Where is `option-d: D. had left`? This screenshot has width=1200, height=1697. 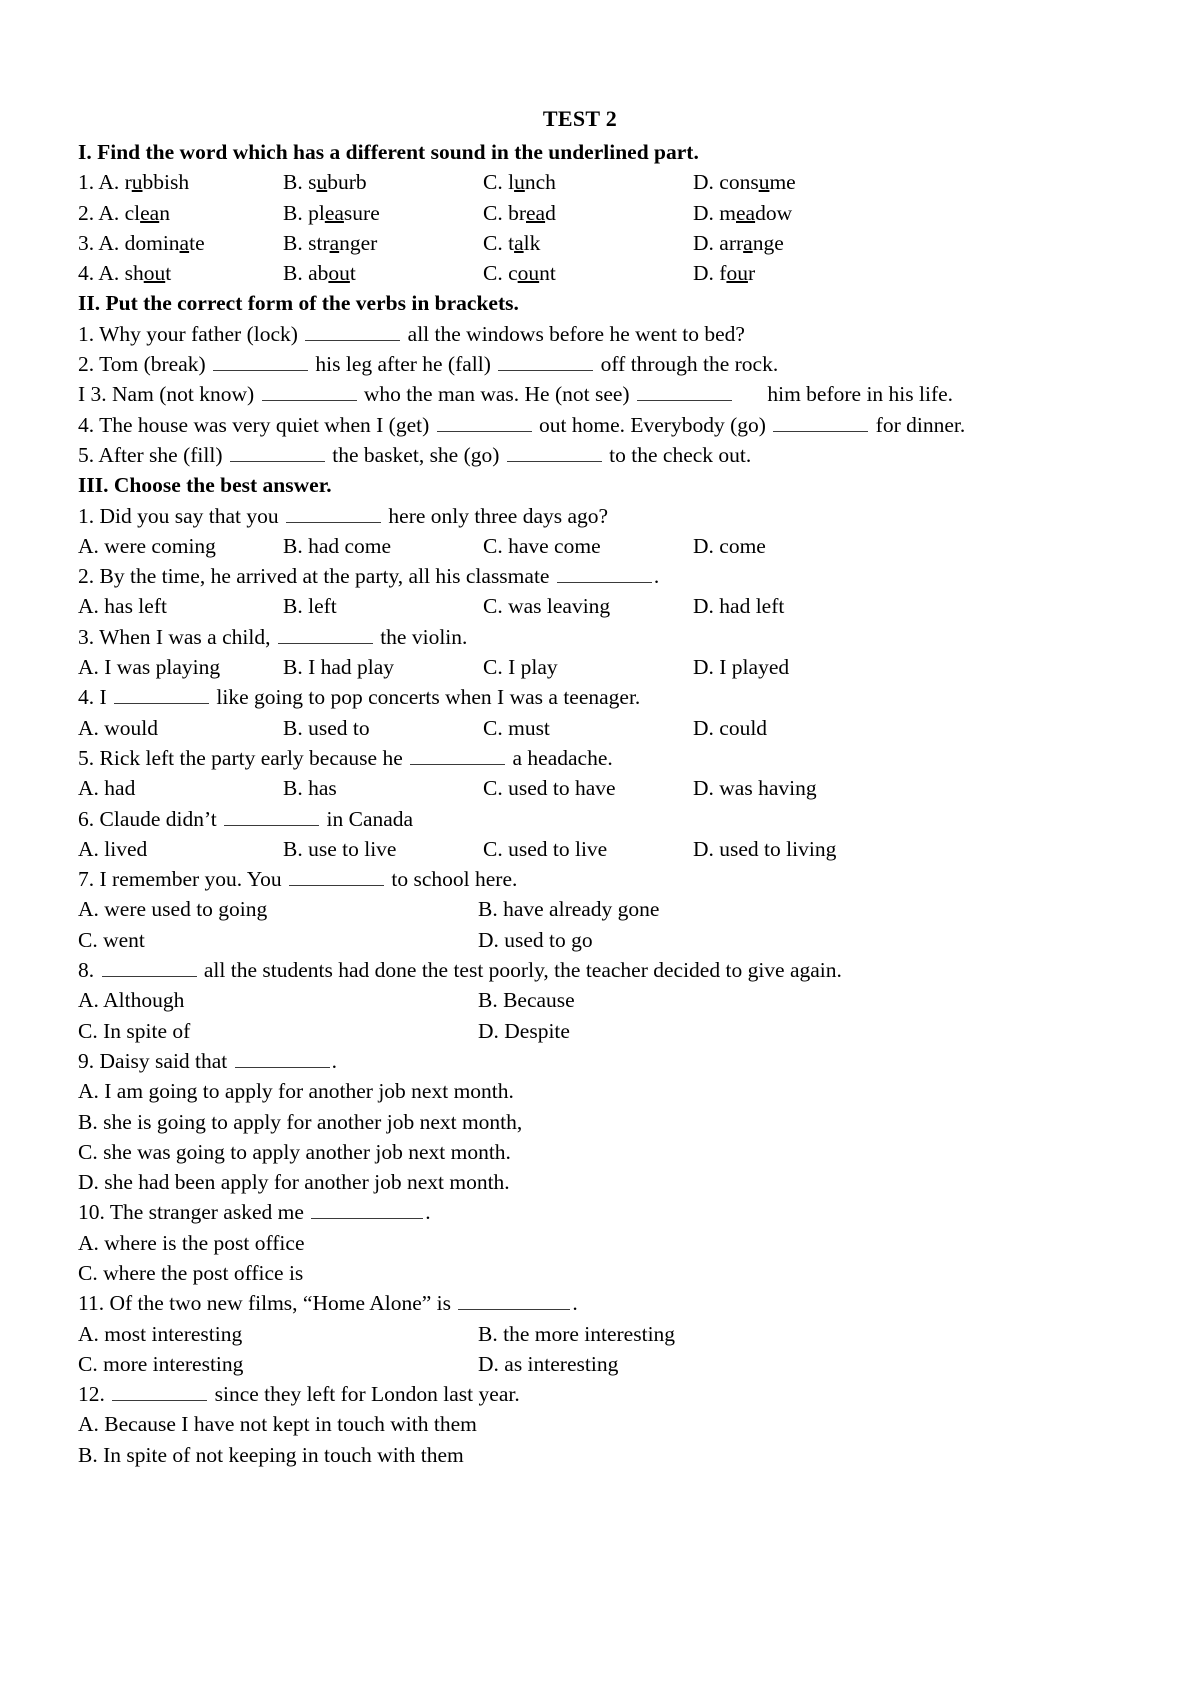 option-d: D. had left is located at coordinates (738, 606).